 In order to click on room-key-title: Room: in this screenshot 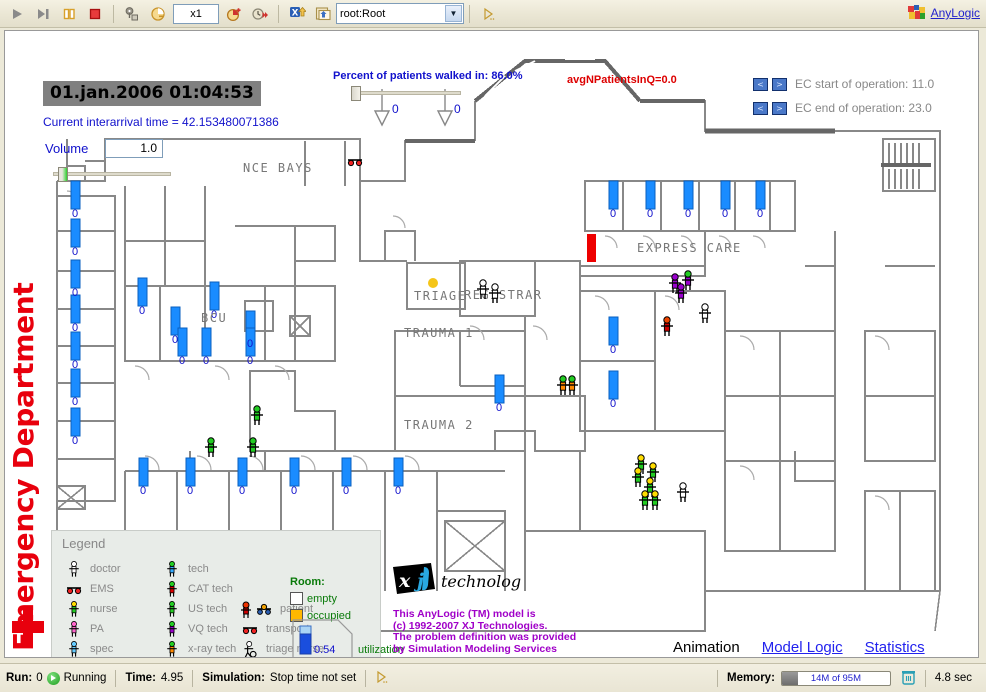, I will do `click(307, 582)`.